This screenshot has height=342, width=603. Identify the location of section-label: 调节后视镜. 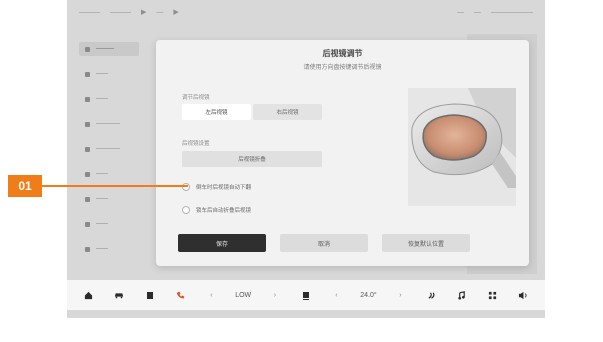
(196, 98).